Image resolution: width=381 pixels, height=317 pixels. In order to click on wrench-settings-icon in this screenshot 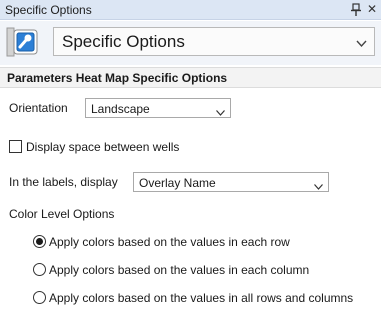, I will do `click(23, 42)`.